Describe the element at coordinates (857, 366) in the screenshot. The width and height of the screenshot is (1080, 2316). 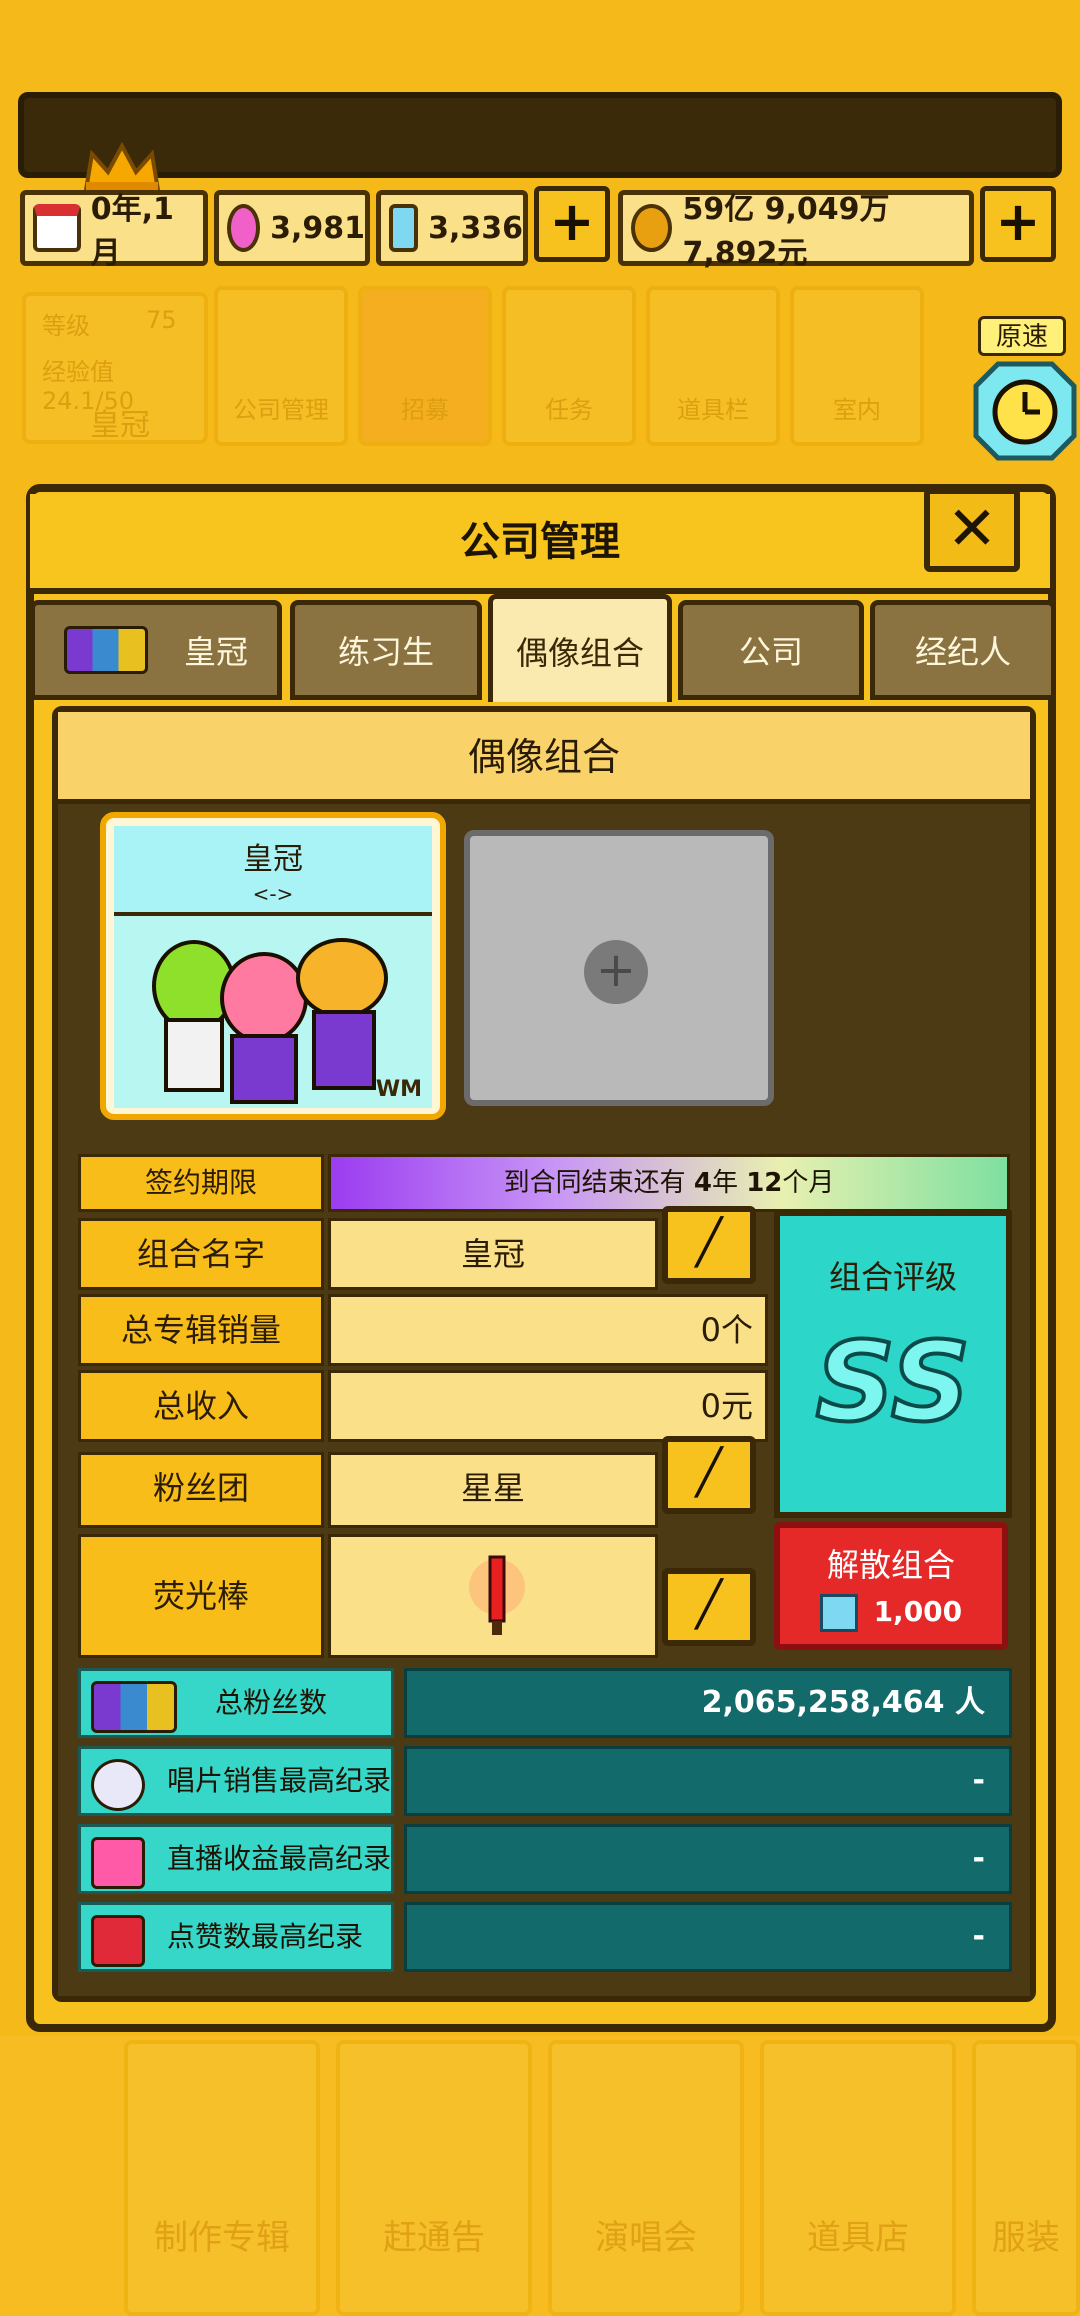
I see `menu-interior: 室内` at that location.